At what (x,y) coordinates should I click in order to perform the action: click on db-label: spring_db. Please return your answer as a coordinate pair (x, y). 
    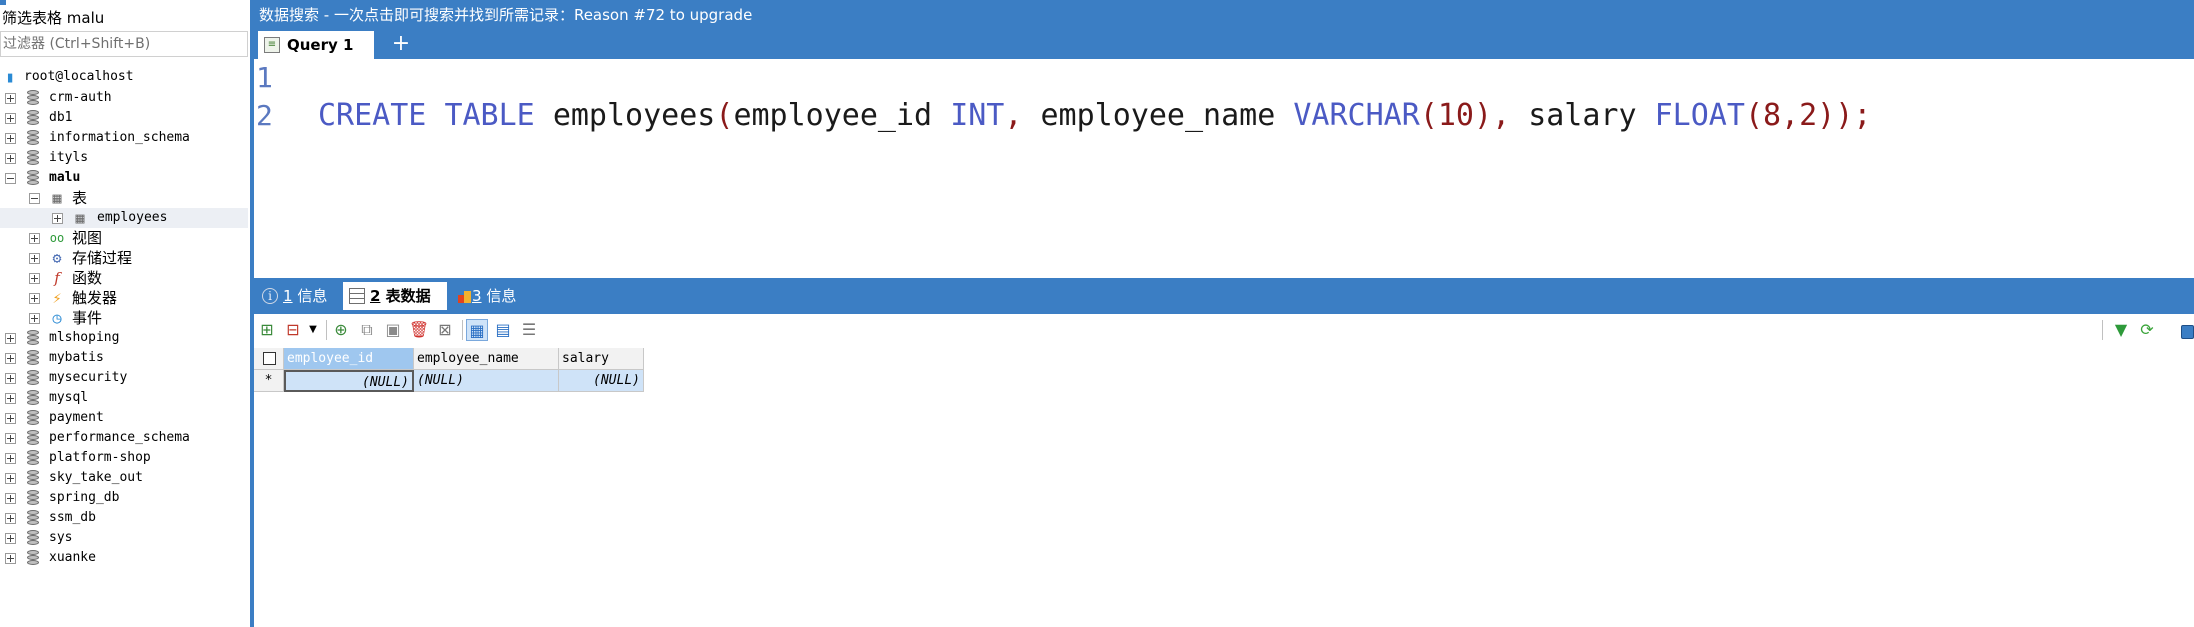
    Looking at the image, I should click on (84, 497).